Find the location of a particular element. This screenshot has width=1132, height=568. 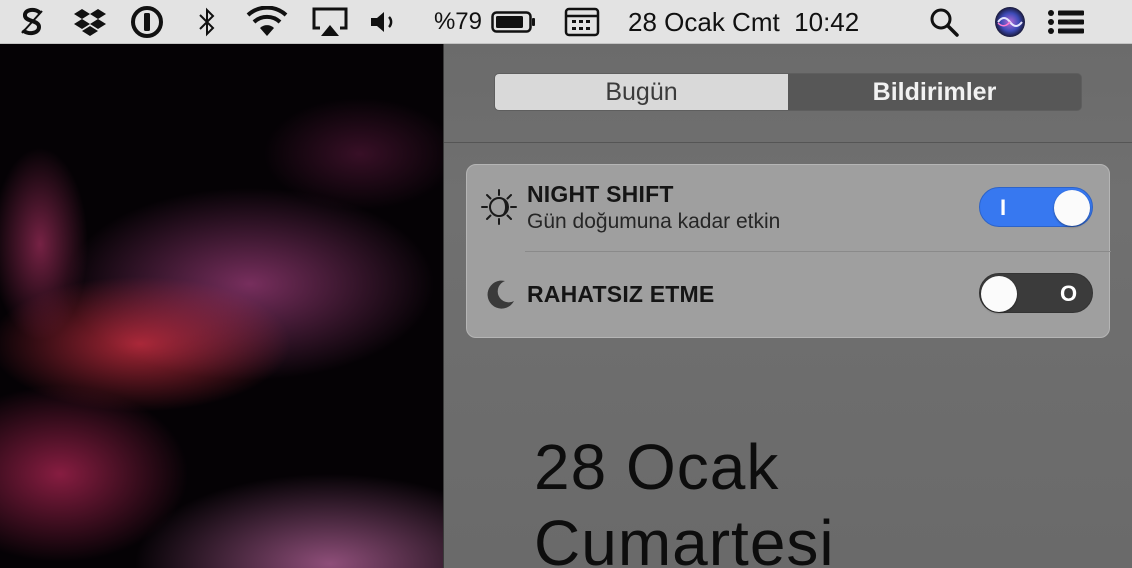

panel-divider is located at coordinates (788, 142).